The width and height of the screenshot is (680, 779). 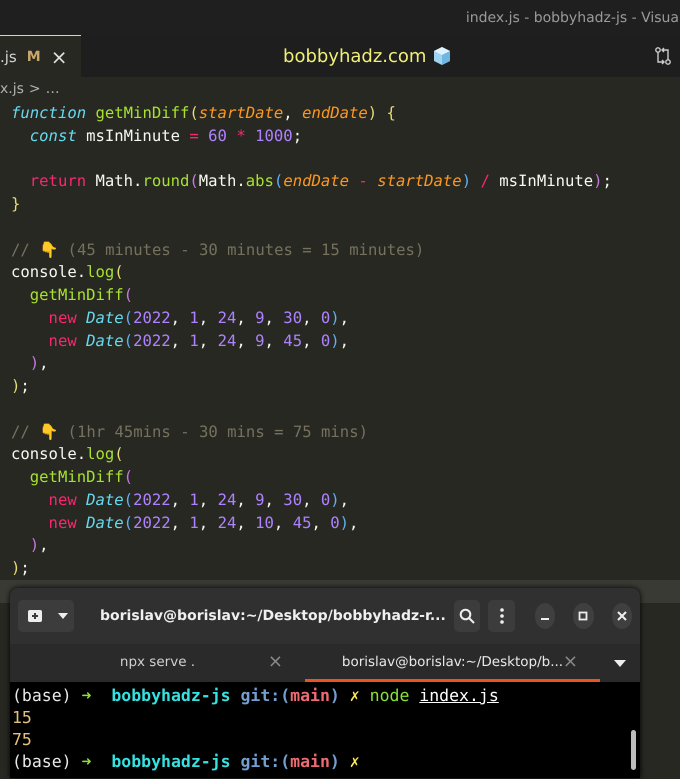 What do you see at coordinates (633, 750) in the screenshot?
I see `scrollbar` at bounding box center [633, 750].